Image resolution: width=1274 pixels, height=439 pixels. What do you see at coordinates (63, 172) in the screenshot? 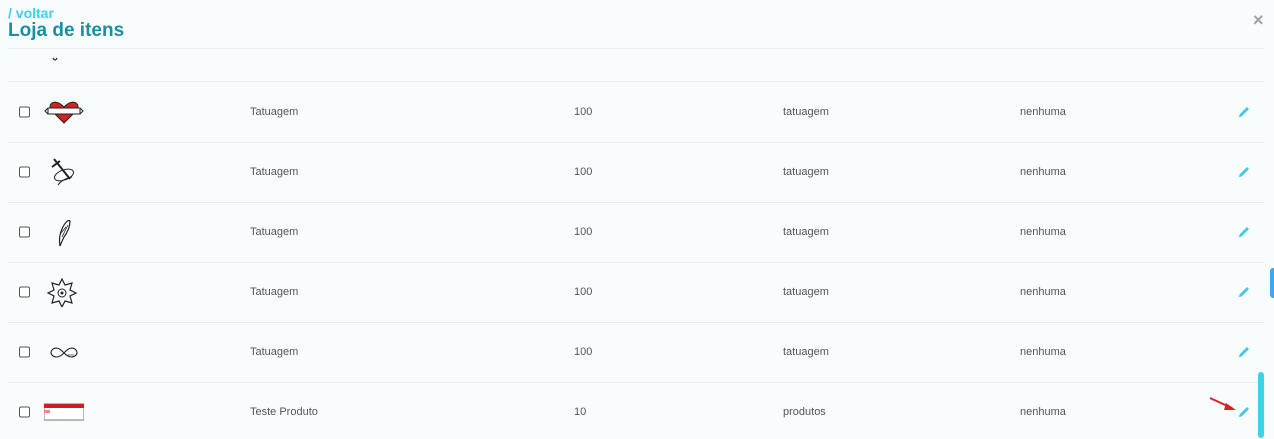
I see `dagger-tattoo-icon` at bounding box center [63, 172].